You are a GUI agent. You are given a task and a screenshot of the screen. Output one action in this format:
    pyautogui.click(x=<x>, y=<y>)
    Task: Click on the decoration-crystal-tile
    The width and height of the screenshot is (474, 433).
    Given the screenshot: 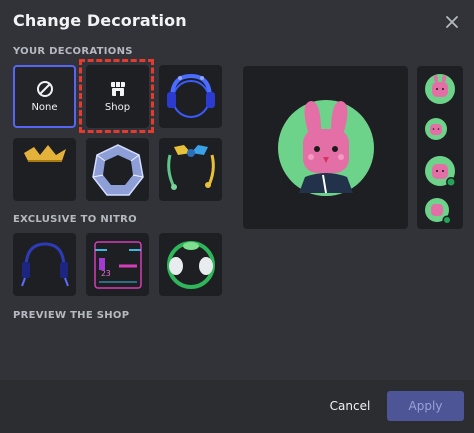 What is the action you would take?
    pyautogui.click(x=117, y=169)
    